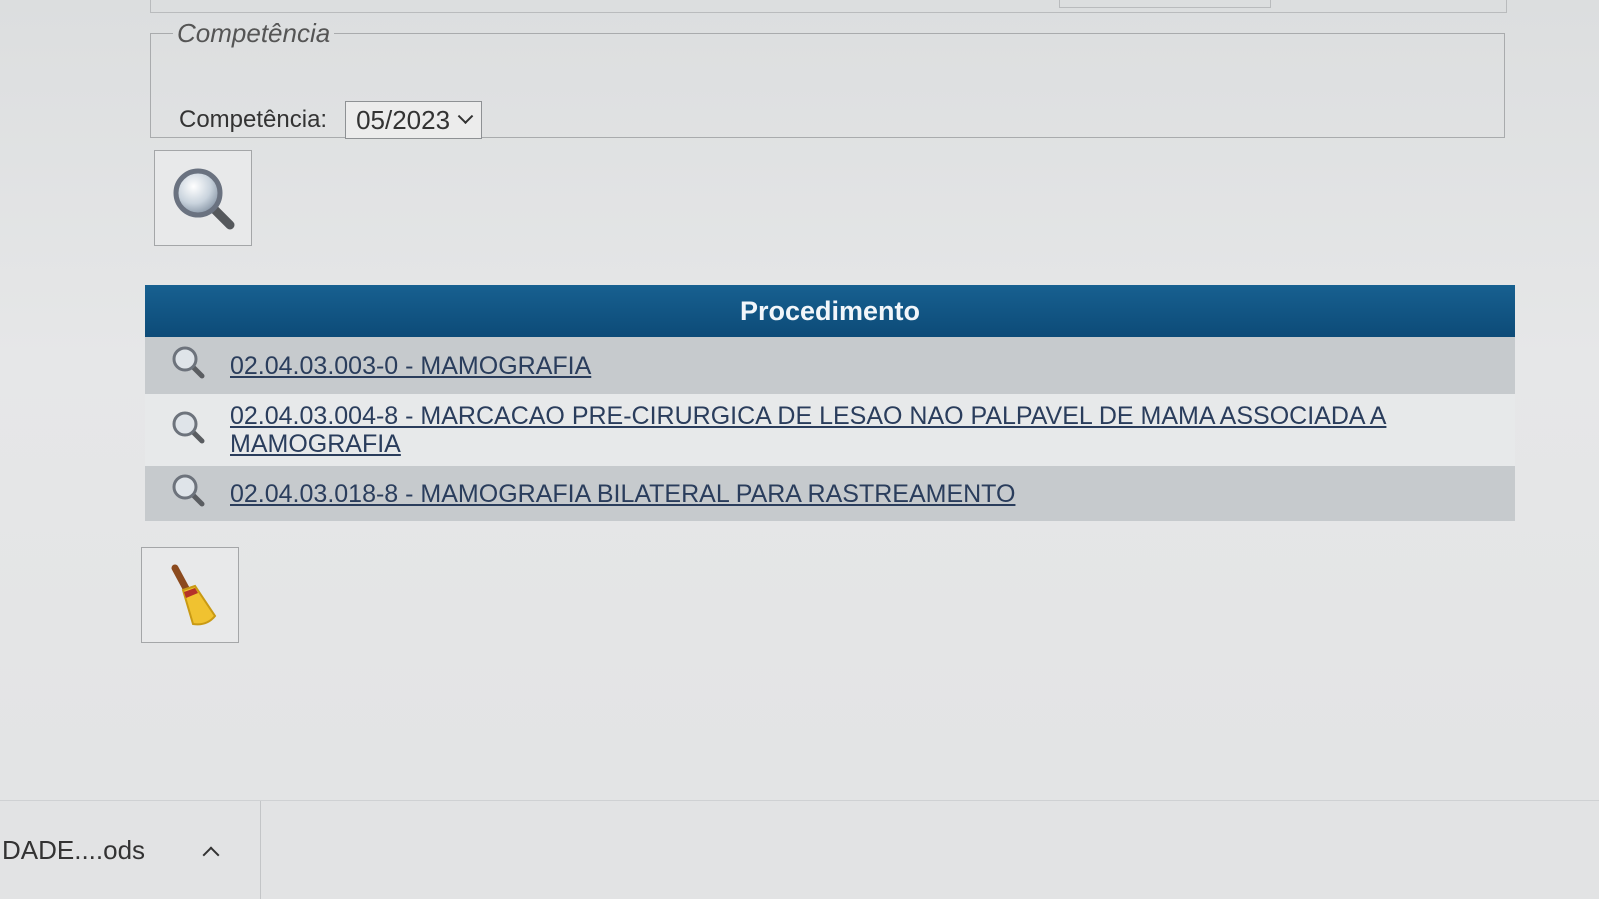  What do you see at coordinates (211, 855) in the screenshot?
I see `chevron-up-icon` at bounding box center [211, 855].